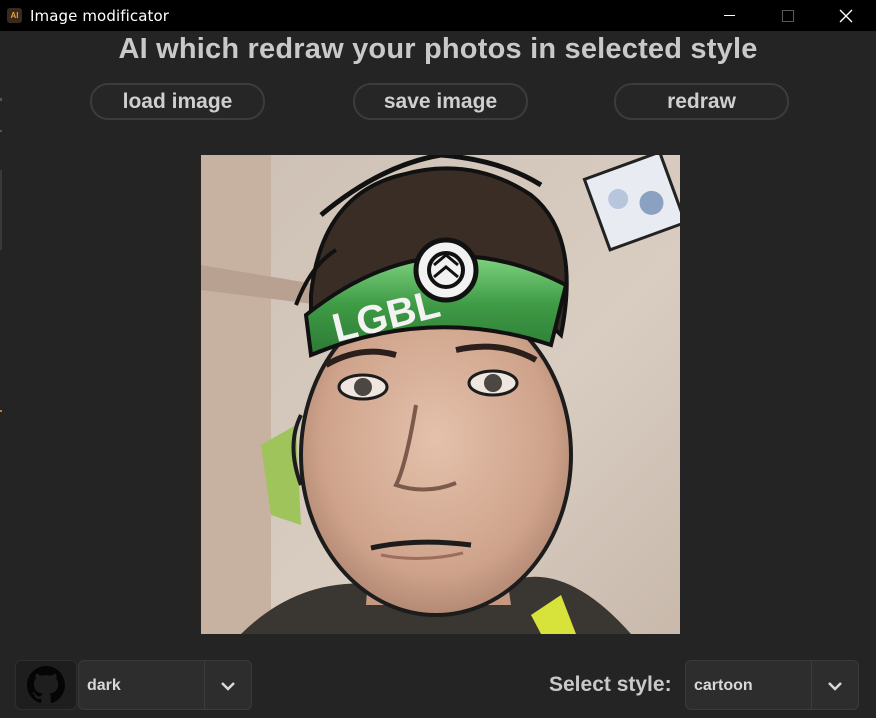 The width and height of the screenshot is (876, 718). I want to click on minimize-button, so click(729, 15).